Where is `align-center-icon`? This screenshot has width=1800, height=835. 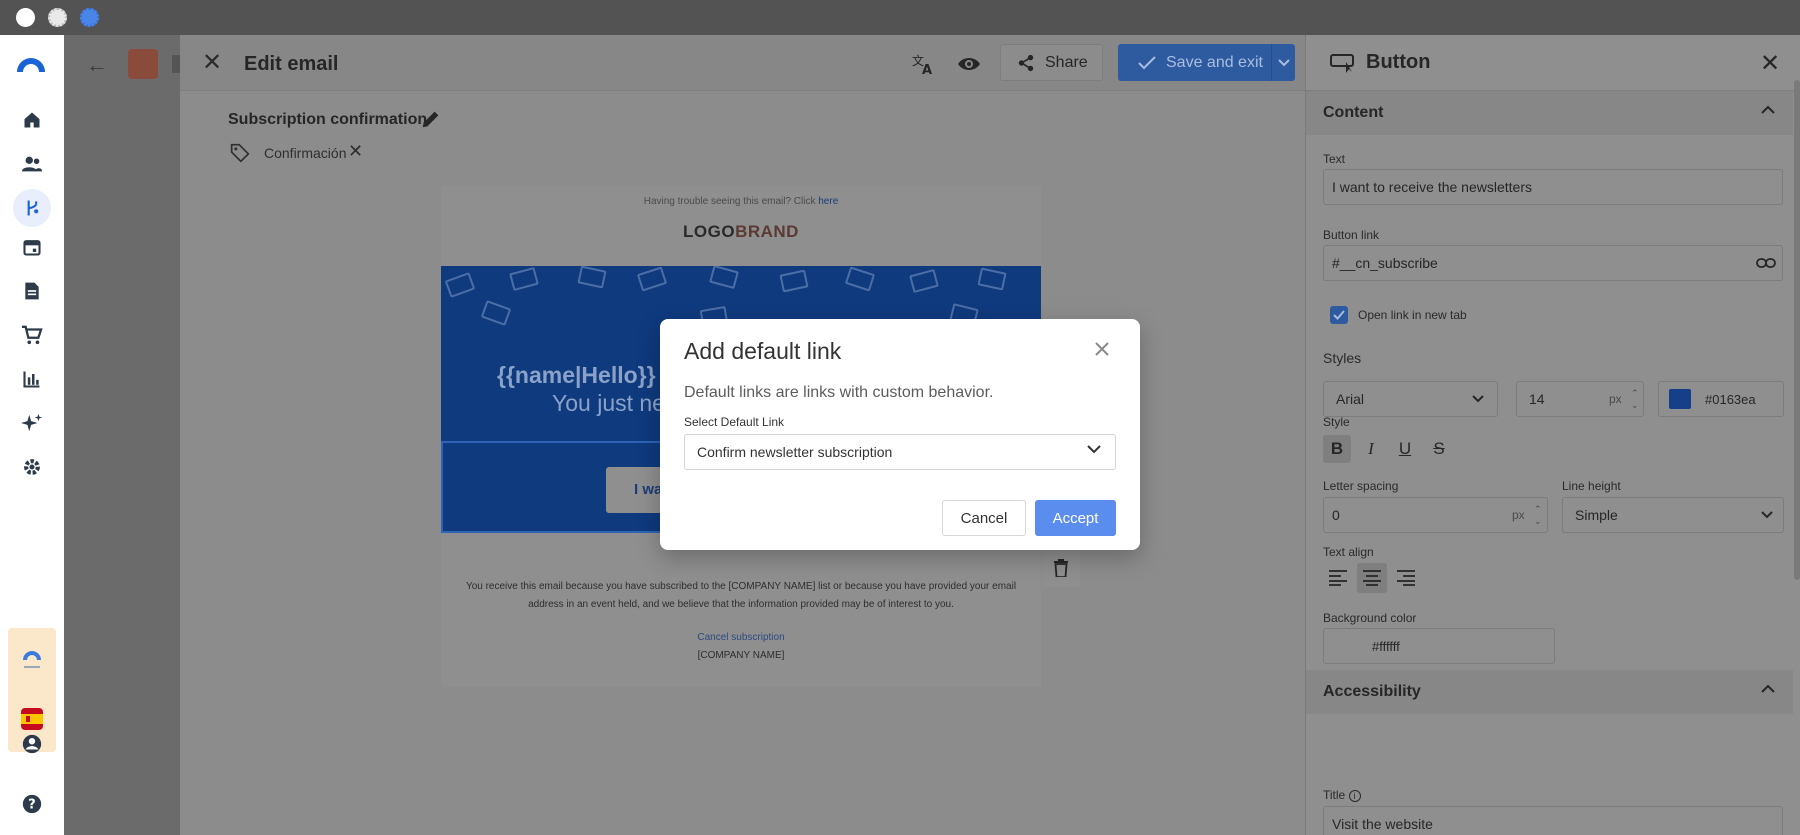
align-center-icon is located at coordinates (1372, 578).